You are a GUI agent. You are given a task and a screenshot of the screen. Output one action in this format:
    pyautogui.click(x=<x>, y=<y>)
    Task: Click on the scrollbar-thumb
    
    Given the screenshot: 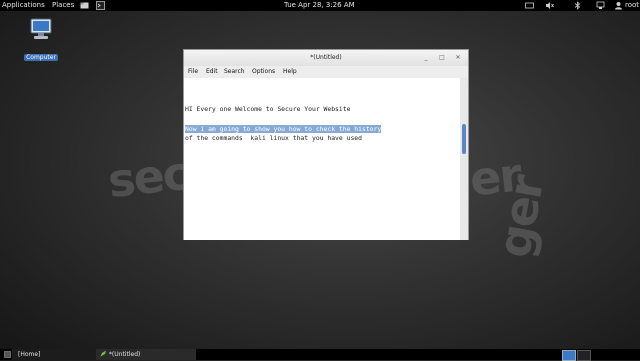 What is the action you would take?
    pyautogui.click(x=464, y=139)
    